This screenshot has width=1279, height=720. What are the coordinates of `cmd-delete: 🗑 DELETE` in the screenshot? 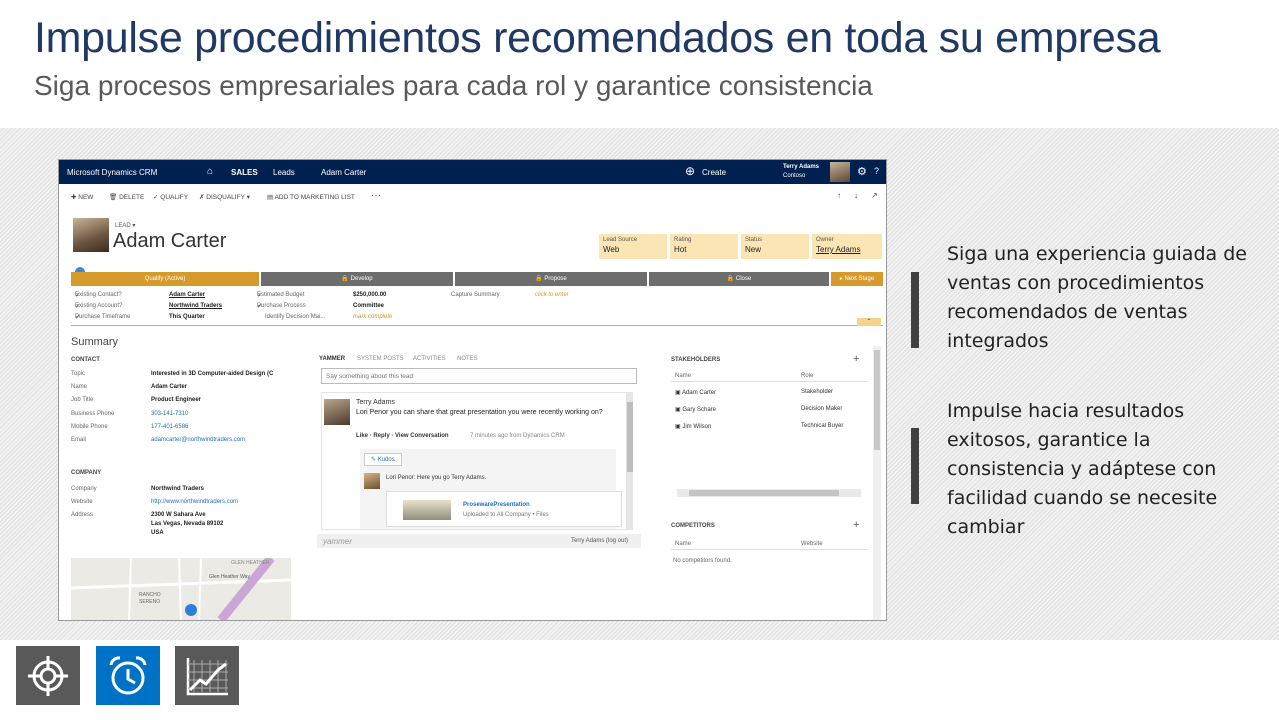 It's located at (126, 197).